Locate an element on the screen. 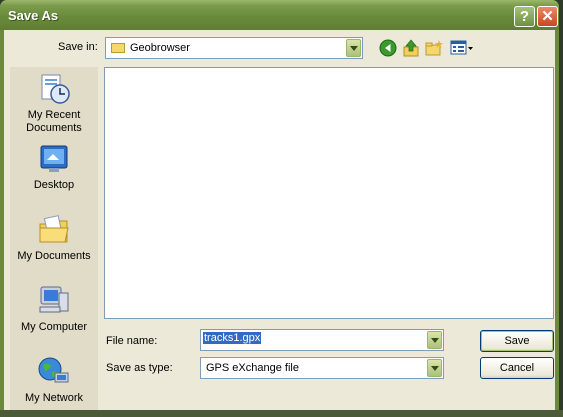 The height and width of the screenshot is (417, 563). place-desktop: Desktop is located at coordinates (54, 167).